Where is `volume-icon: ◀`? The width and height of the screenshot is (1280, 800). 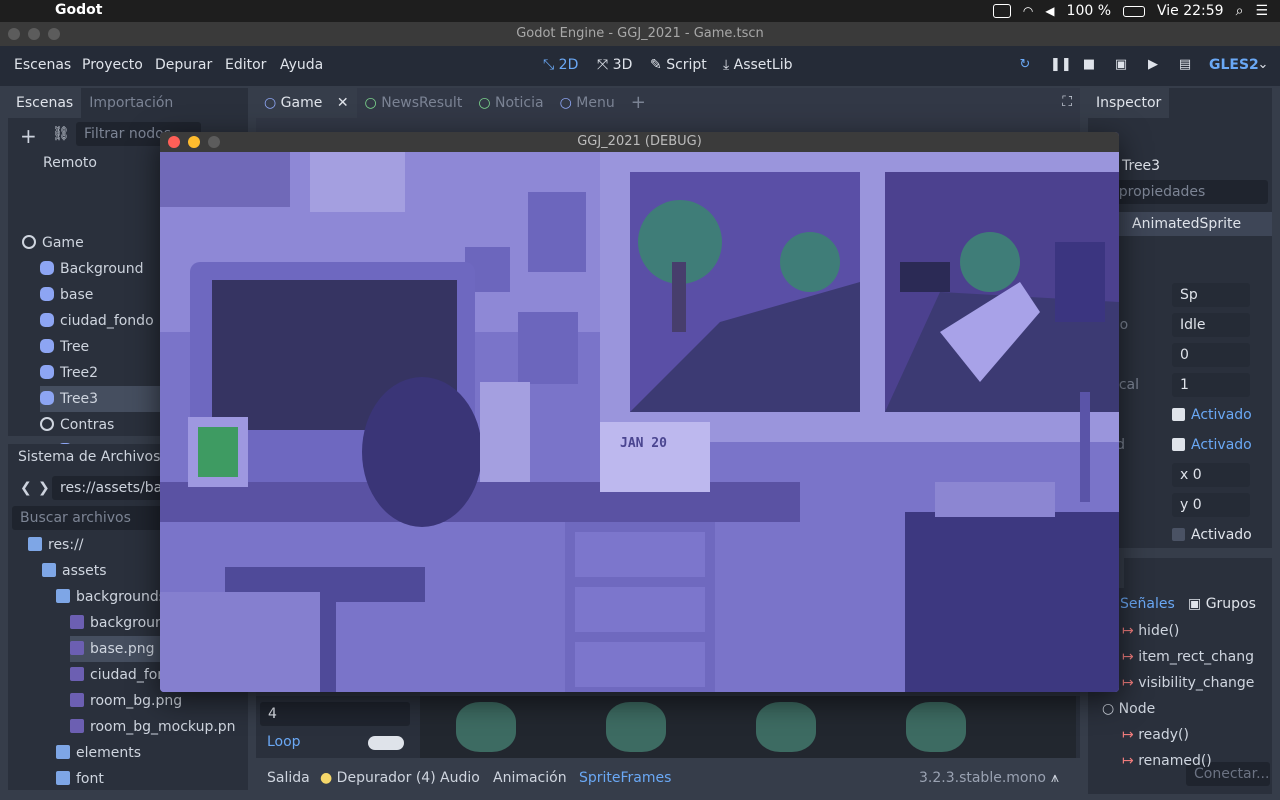 volume-icon: ◀ is located at coordinates (1049, 11).